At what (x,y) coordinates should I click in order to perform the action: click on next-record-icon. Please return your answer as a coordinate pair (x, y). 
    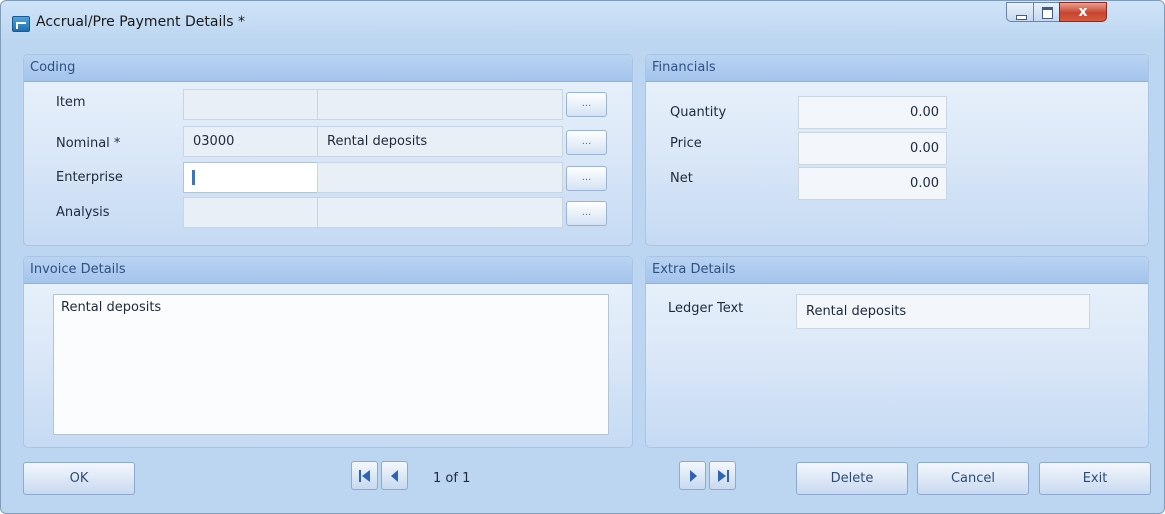
    Looking at the image, I should click on (693, 476).